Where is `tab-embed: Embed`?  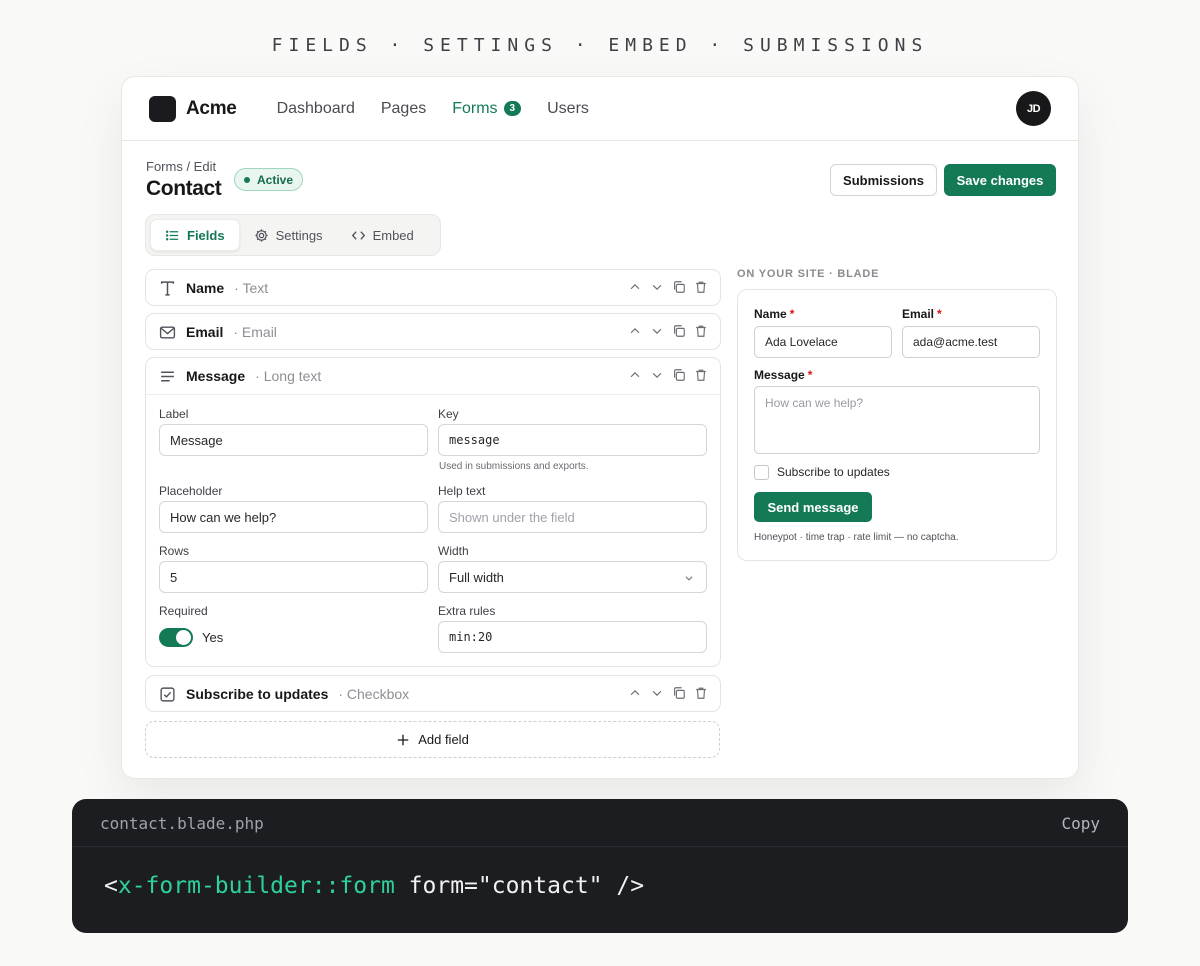 tab-embed: Embed is located at coordinates (382, 235).